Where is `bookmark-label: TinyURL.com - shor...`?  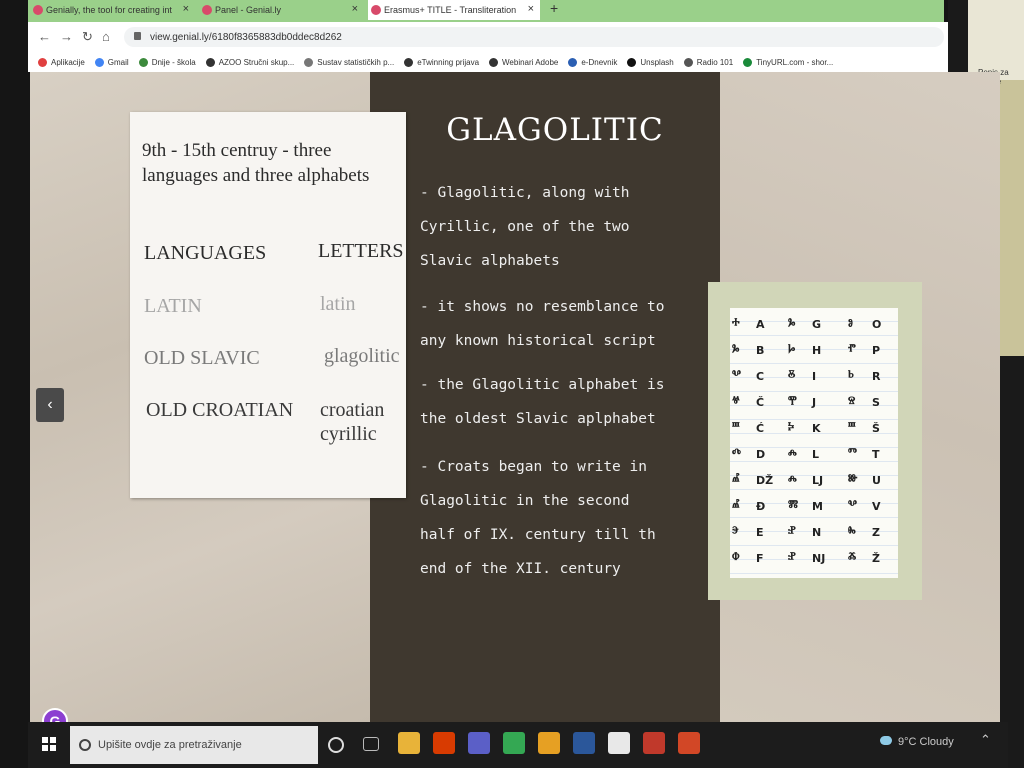
bookmark-label: TinyURL.com - shor... is located at coordinates (795, 62).